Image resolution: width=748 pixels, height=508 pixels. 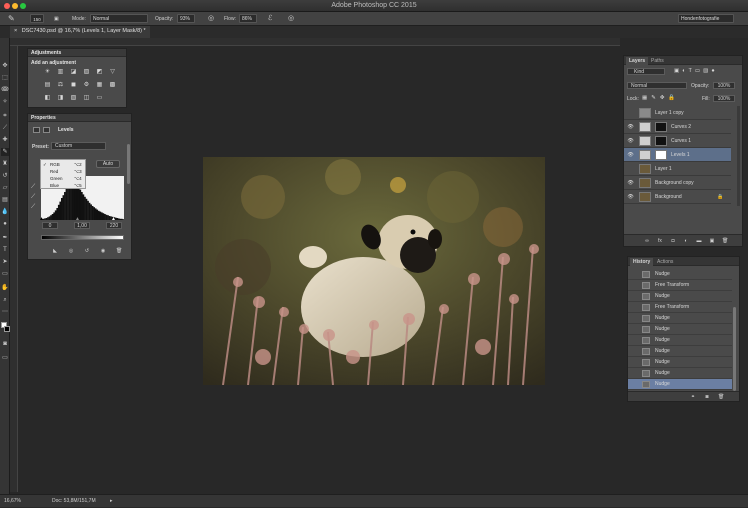 I want to click on history-item: Free Transform, so click(x=680, y=307).